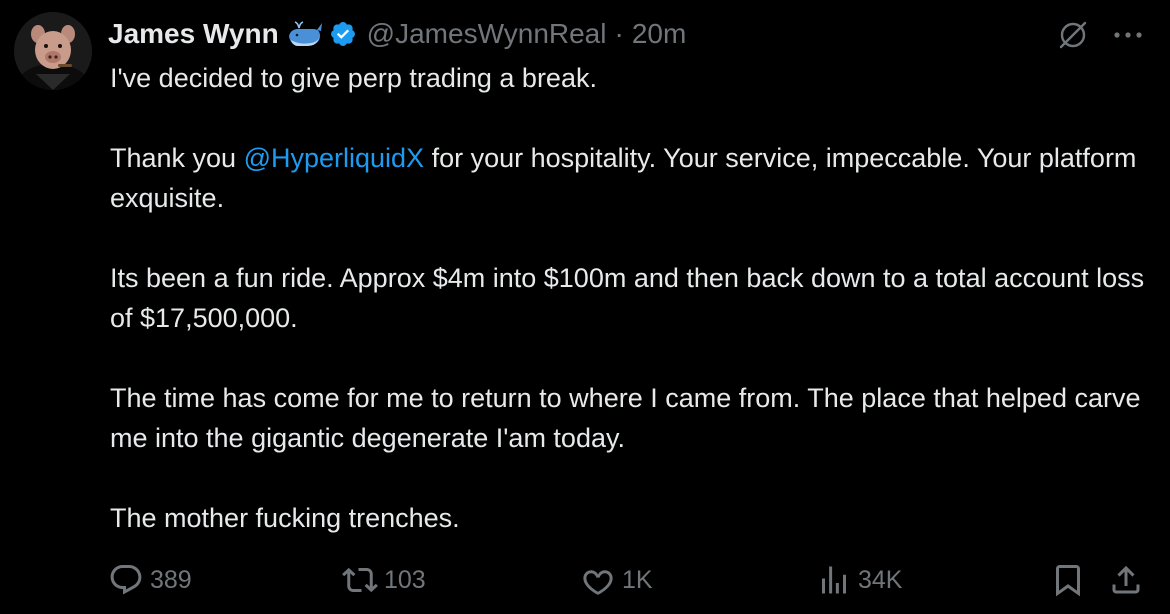 The image size is (1170, 614). What do you see at coordinates (193, 34) in the screenshot?
I see `display-name: James Wynn` at bounding box center [193, 34].